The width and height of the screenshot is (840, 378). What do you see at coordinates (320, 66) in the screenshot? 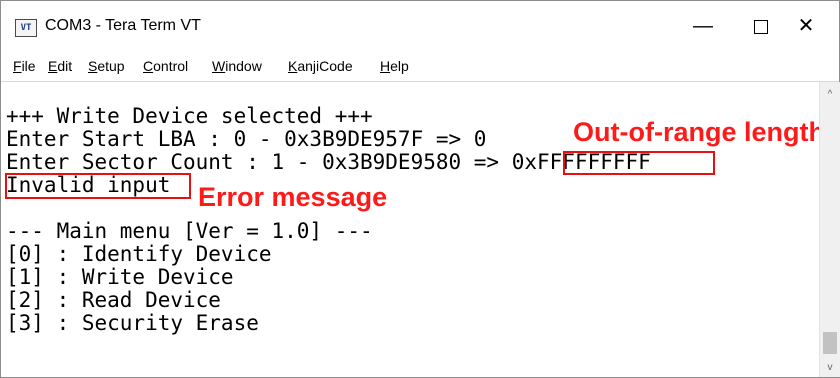
I see `menu-kanjicode: KanjiCode` at bounding box center [320, 66].